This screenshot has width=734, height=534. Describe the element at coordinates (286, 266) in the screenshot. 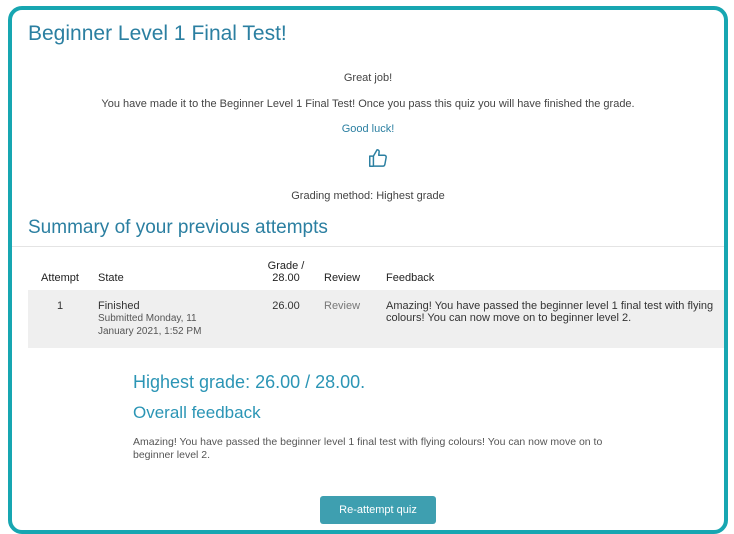

I see `col-grade-line1: Grade /` at that location.